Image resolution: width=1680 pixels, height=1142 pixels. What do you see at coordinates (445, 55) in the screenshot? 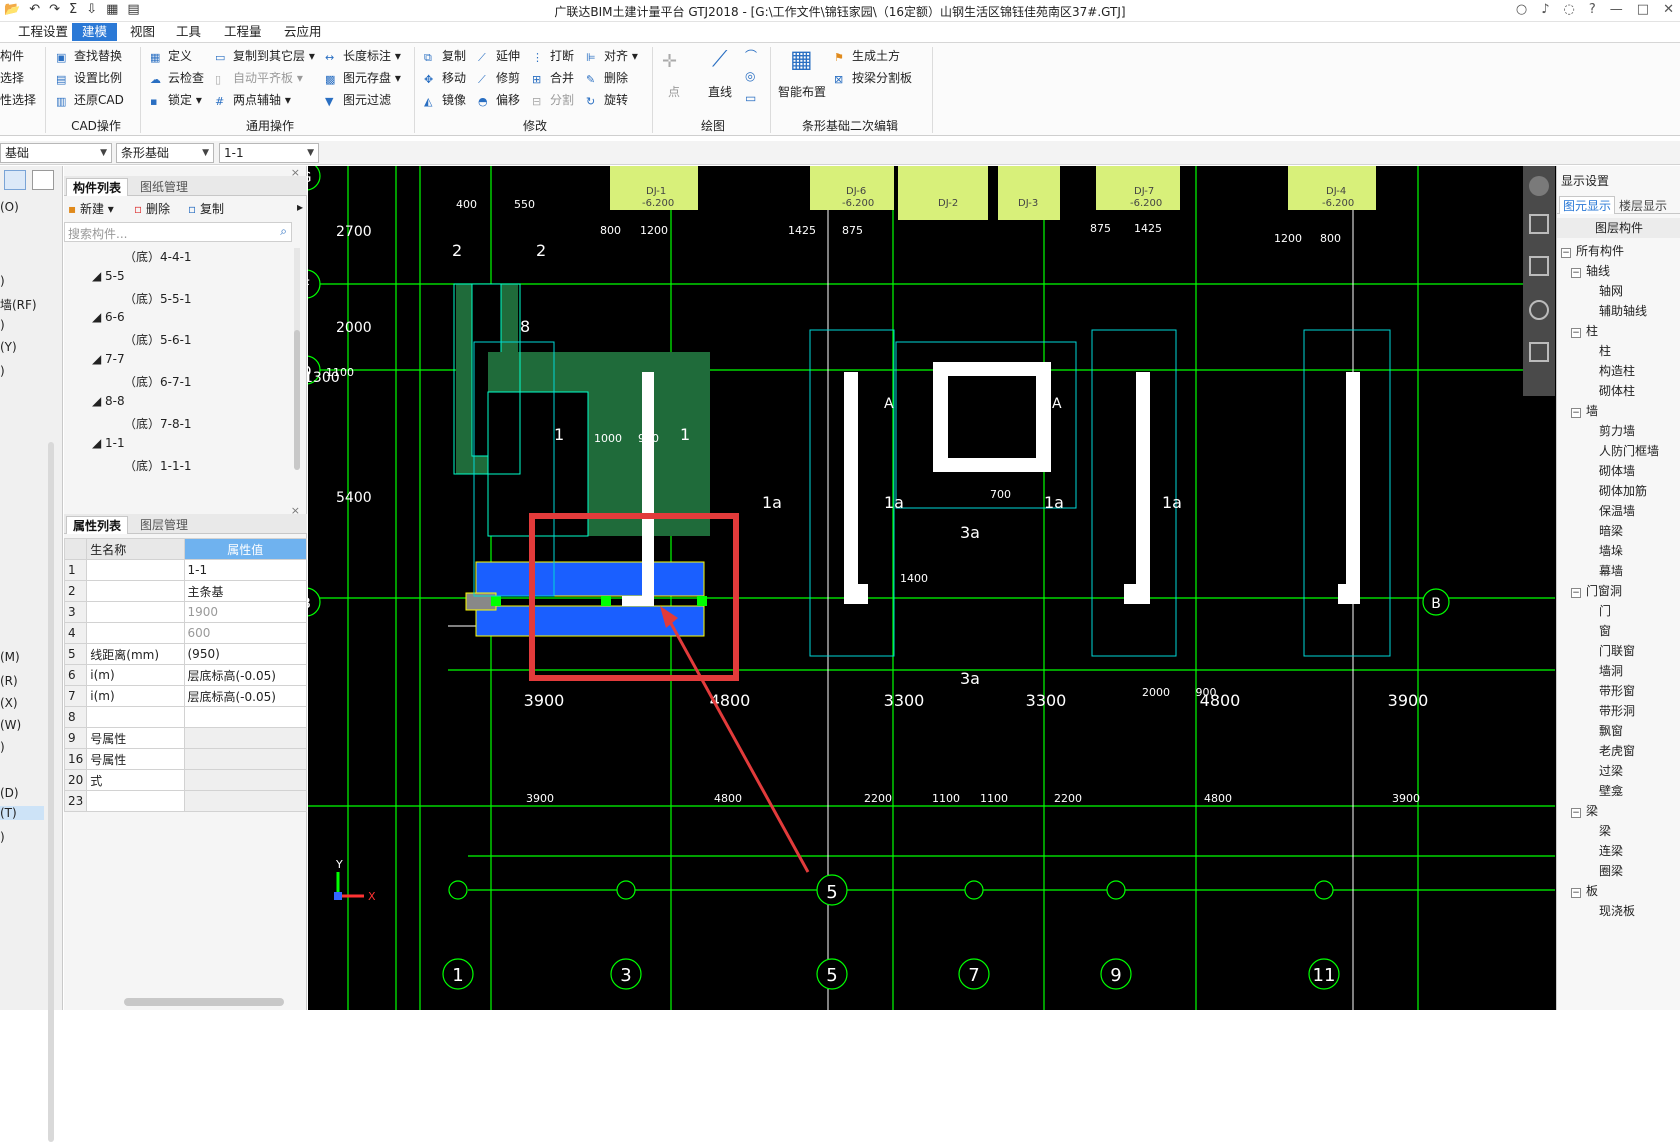
I see `copy-button: ⧉ 复制` at bounding box center [445, 55].